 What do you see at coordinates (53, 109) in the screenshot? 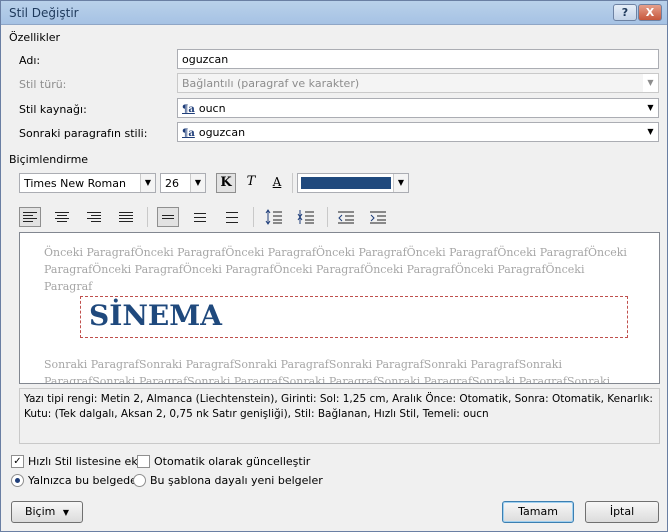
I see `style-based-on-label: Stil kaynağı:` at bounding box center [53, 109].